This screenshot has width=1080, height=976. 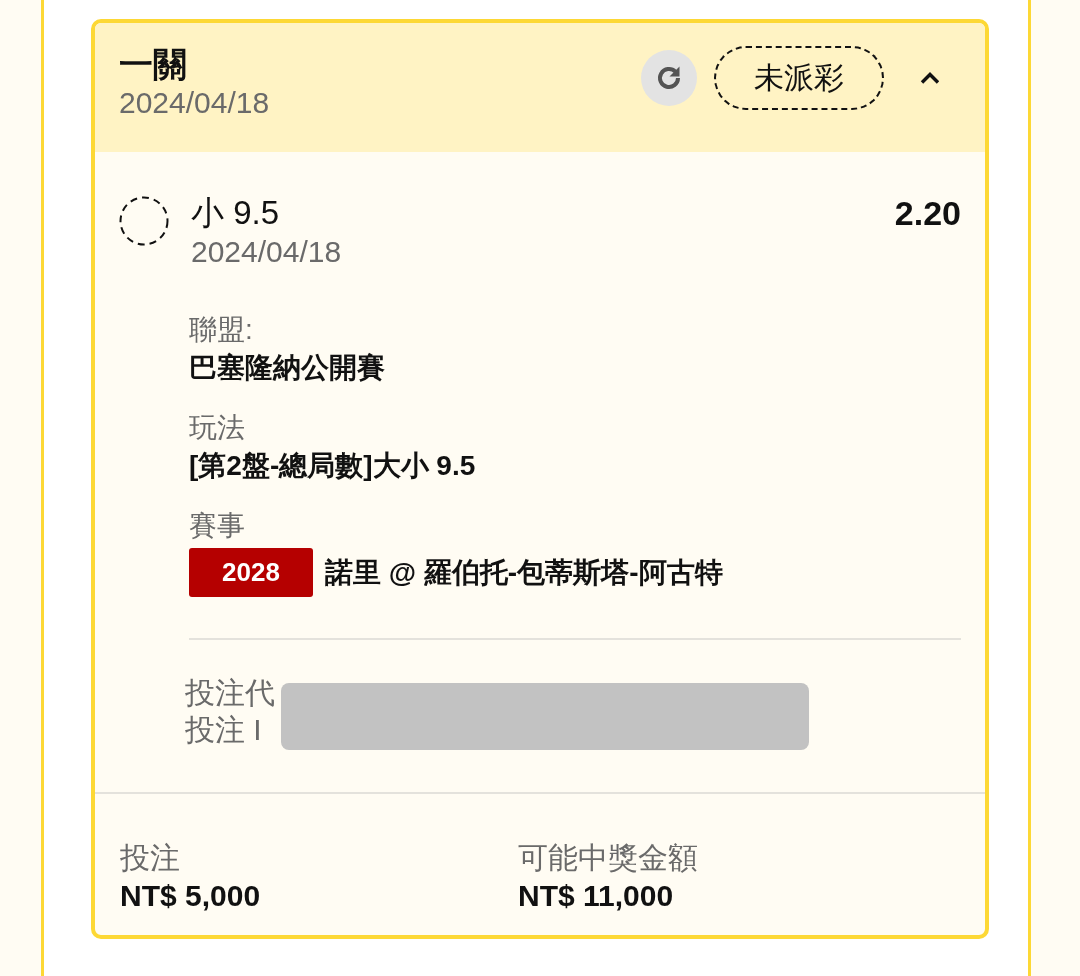 What do you see at coordinates (333, 466) in the screenshot?
I see `detail-value: [第2盤-總局數]大小 9.5` at bounding box center [333, 466].